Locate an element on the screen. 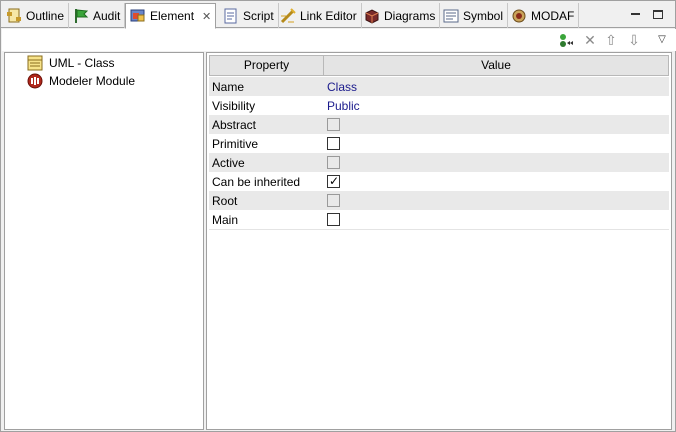 The image size is (676, 432). tree-item-label: Modeler Module is located at coordinates (92, 81).